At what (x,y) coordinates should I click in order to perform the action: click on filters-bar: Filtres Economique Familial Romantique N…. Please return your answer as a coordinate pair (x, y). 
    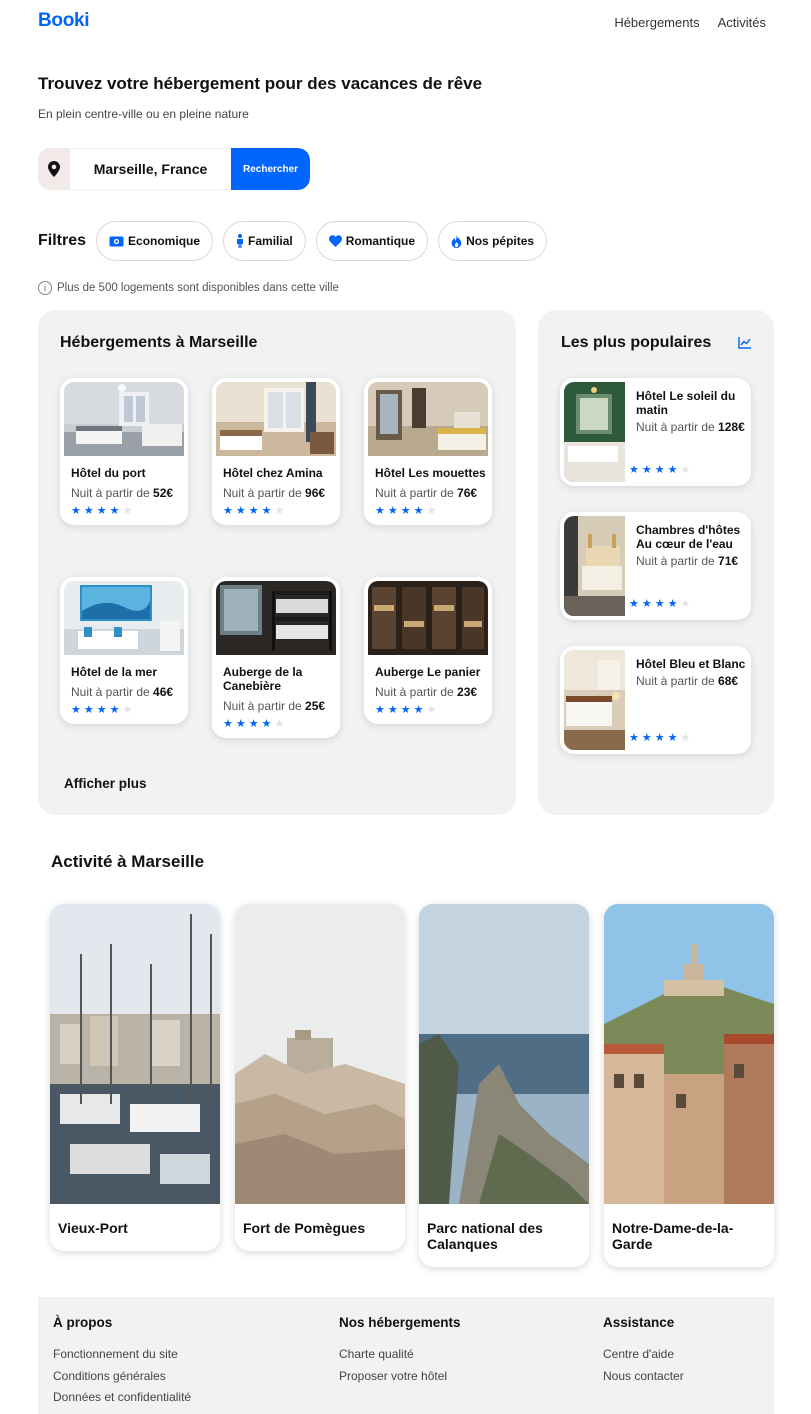
    Looking at the image, I should click on (297, 241).